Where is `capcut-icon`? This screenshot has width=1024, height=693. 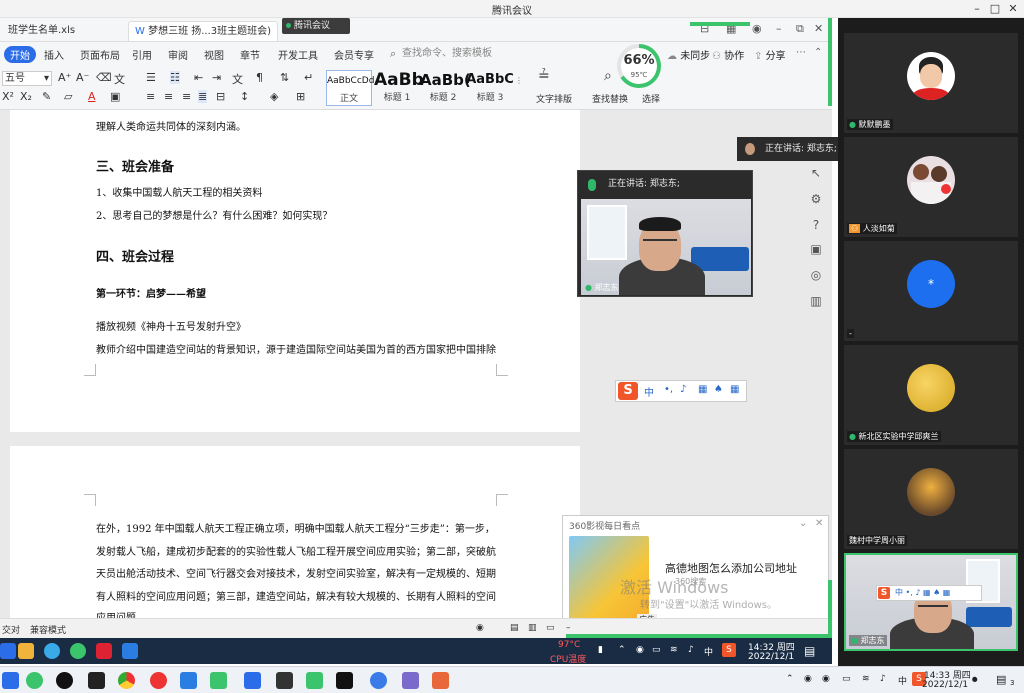
capcut-icon is located at coordinates (344, 680).